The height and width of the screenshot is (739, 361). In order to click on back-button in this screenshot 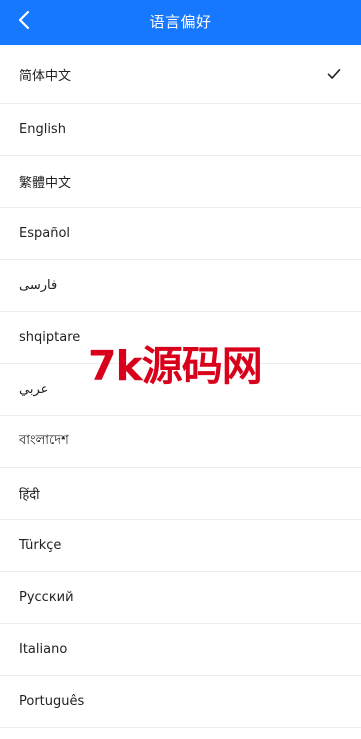, I will do `click(24, 22)`.